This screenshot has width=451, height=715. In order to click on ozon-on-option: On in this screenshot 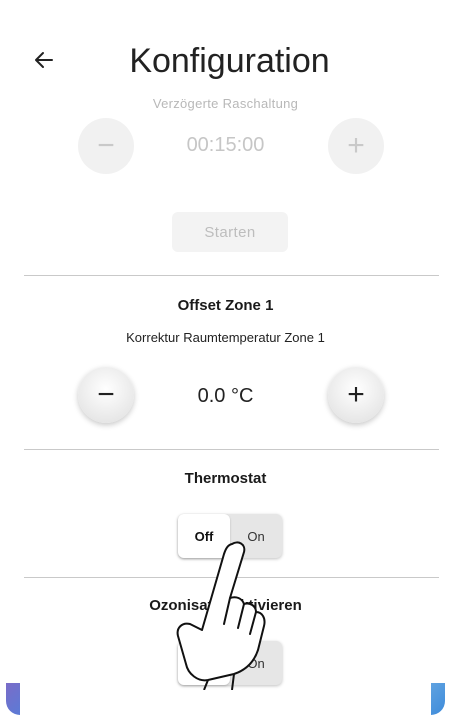, I will do `click(256, 663)`.